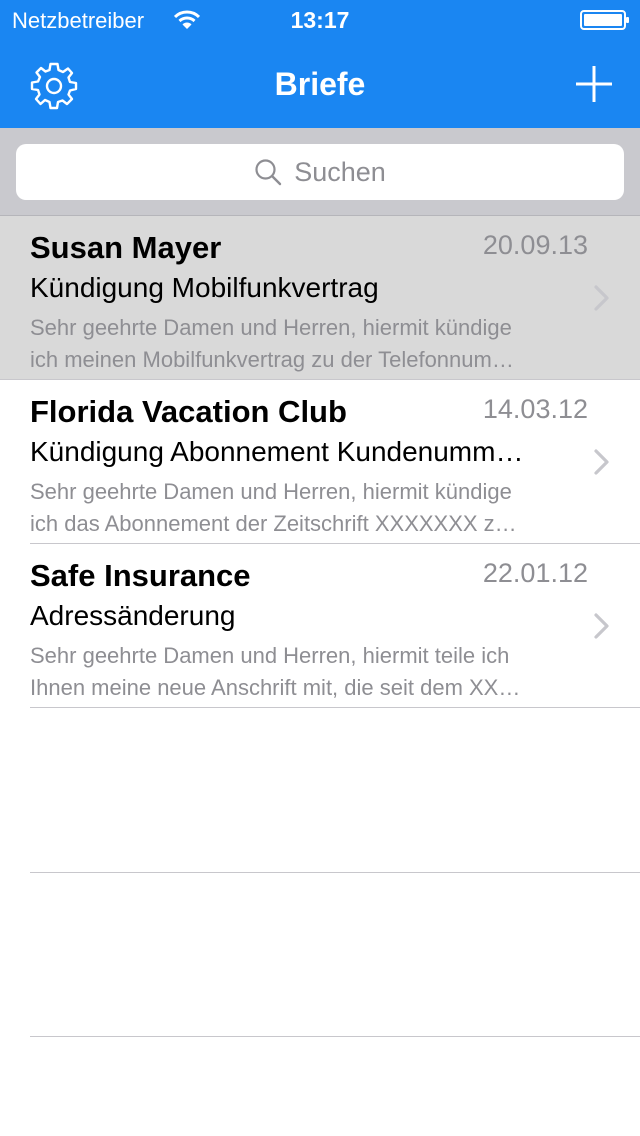 The height and width of the screenshot is (1136, 640). Describe the element at coordinates (604, 20) in the screenshot. I see `battery-icon` at that location.